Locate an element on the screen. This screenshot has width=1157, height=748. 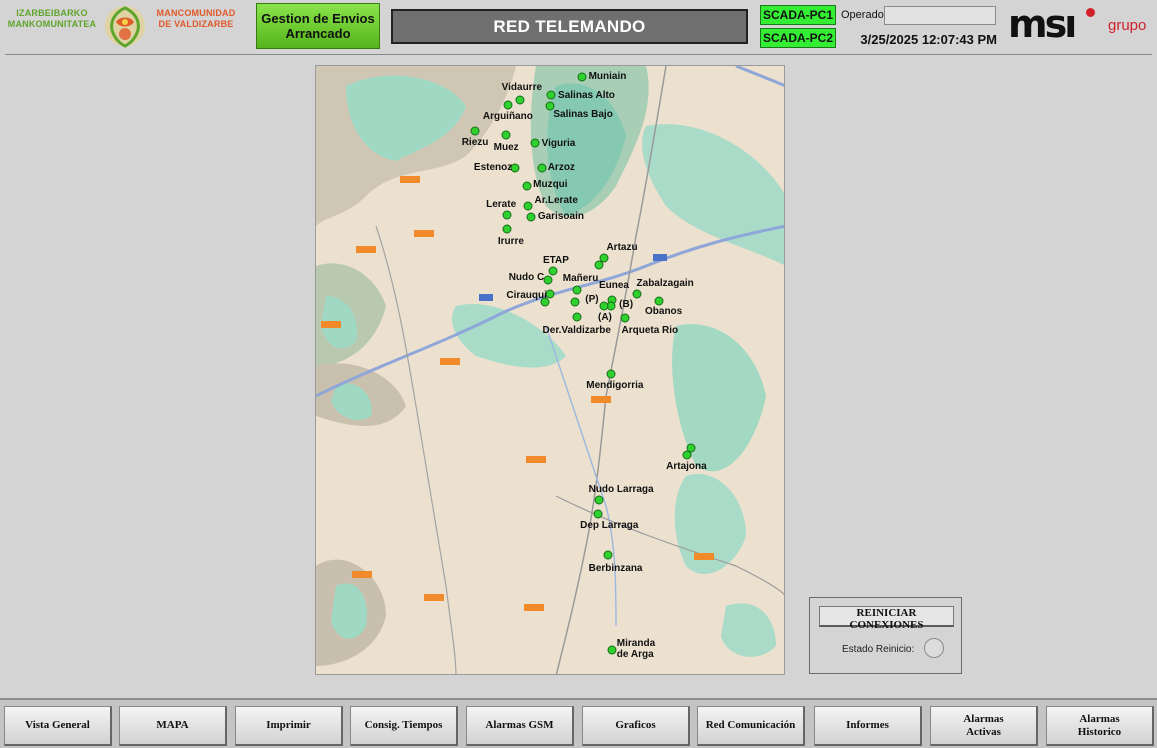
operator-input is located at coordinates (940, 15).